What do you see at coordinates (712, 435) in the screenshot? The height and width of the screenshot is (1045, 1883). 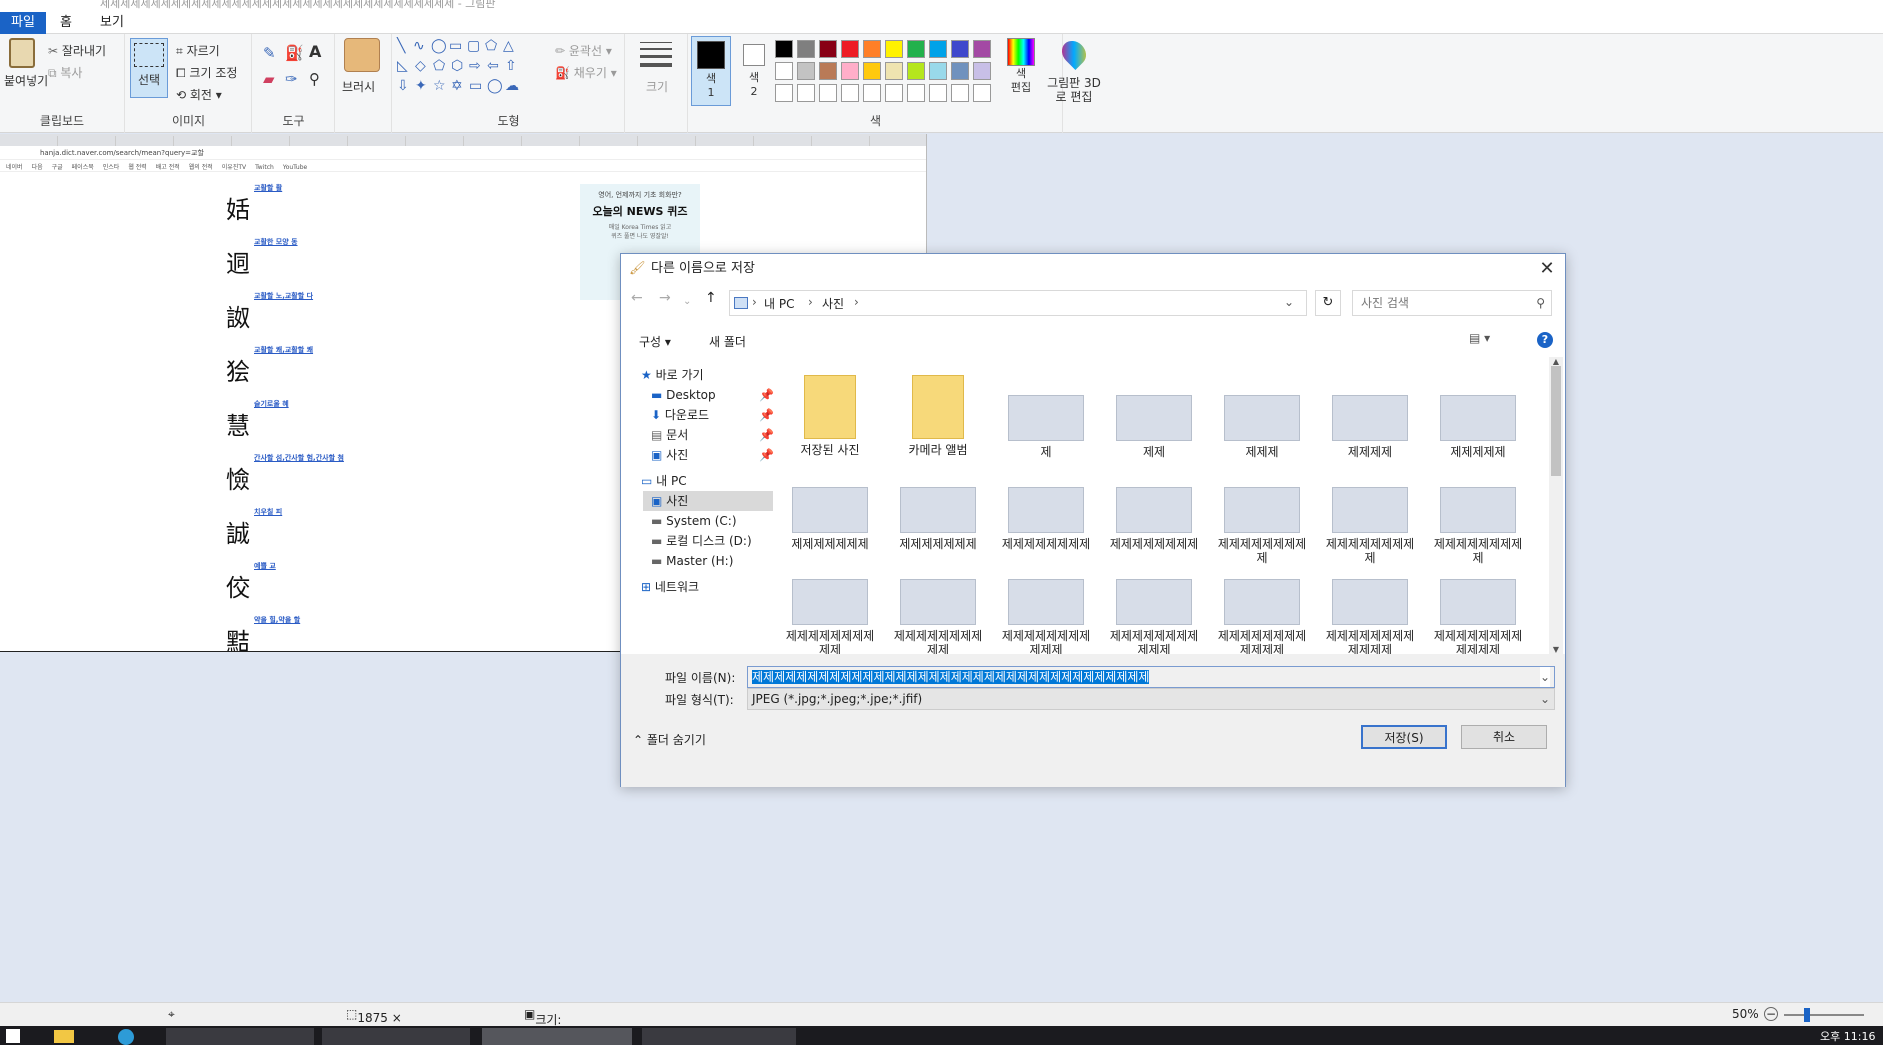 I see `nav-documents: ▤ 문서 📌` at bounding box center [712, 435].